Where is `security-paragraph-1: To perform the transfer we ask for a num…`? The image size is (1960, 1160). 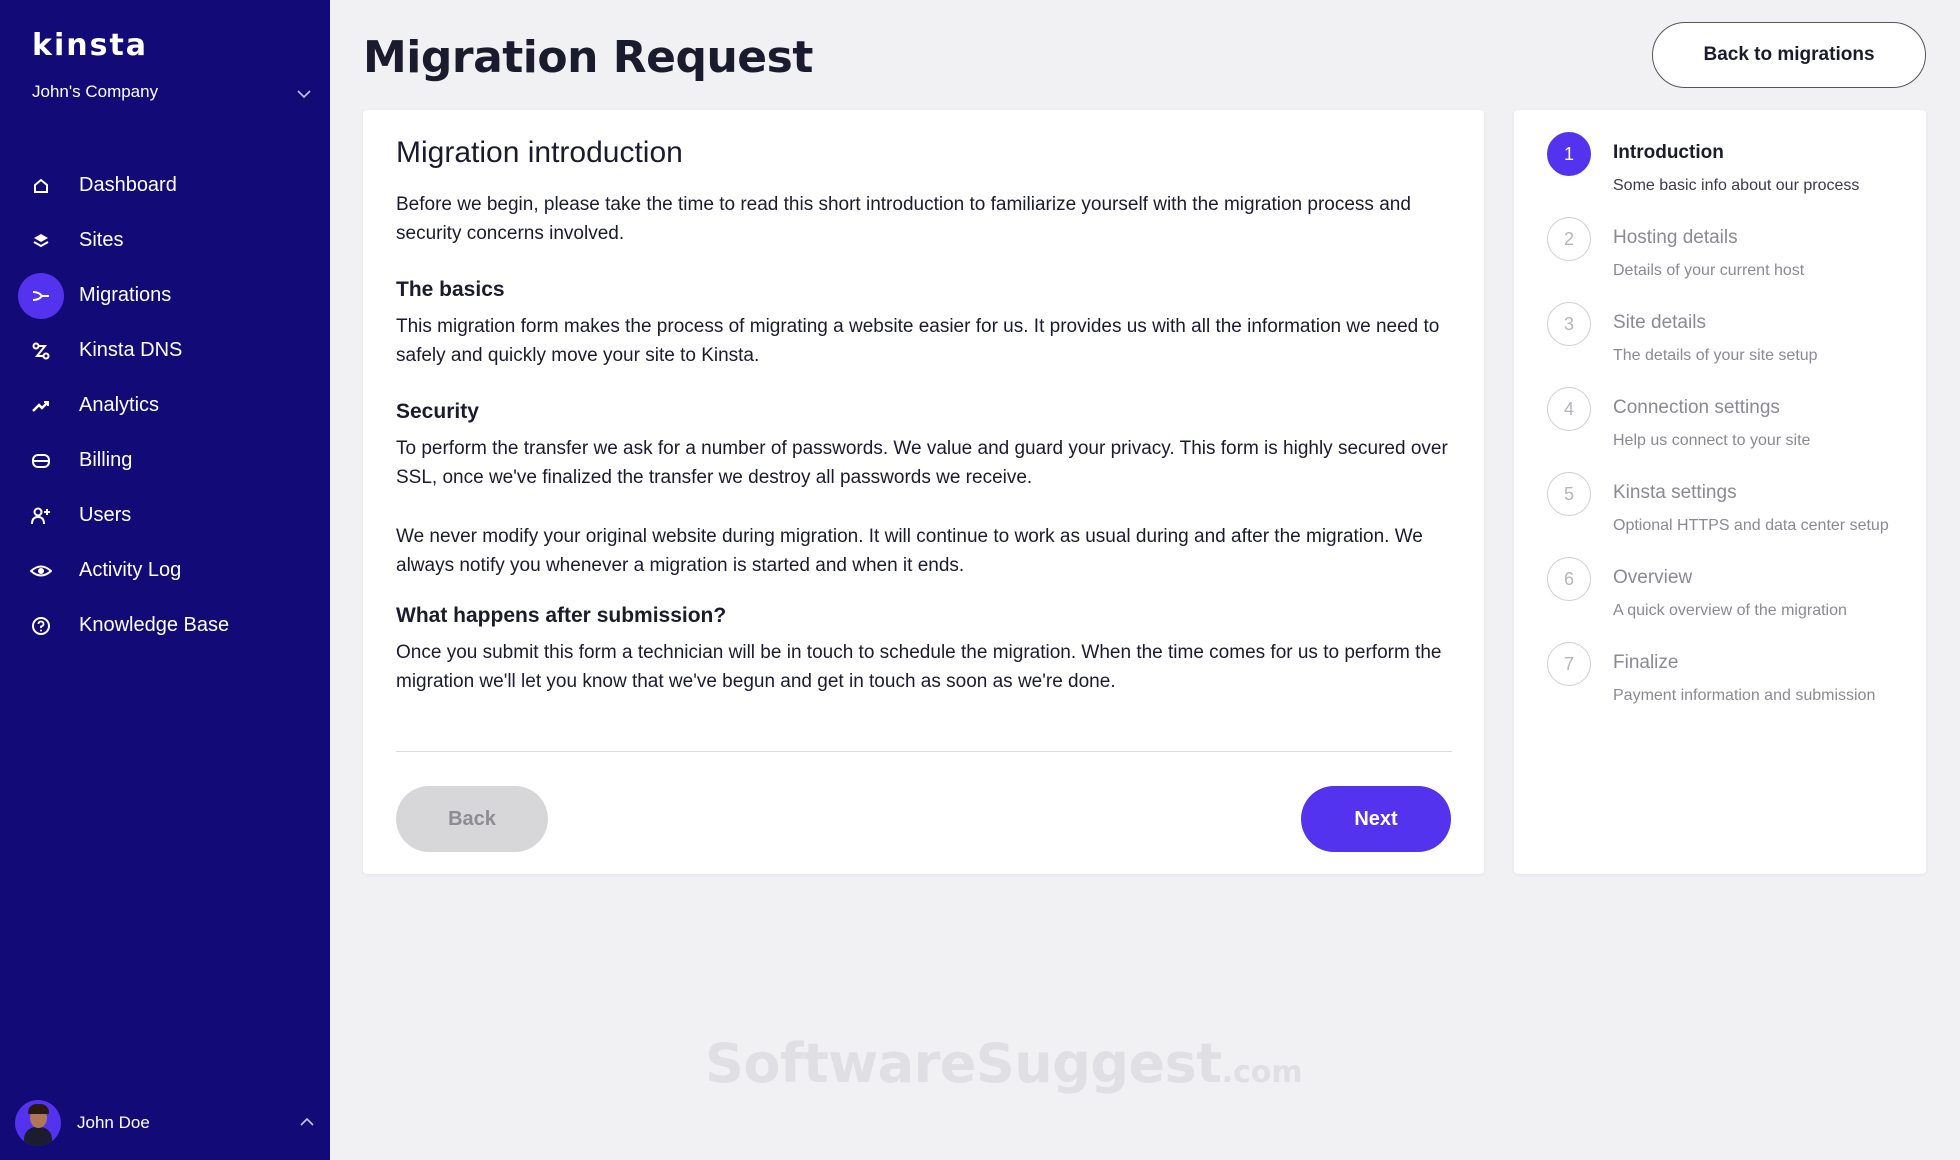 security-paragraph-1: To perform the transfer we ask for a num… is located at coordinates (922, 463).